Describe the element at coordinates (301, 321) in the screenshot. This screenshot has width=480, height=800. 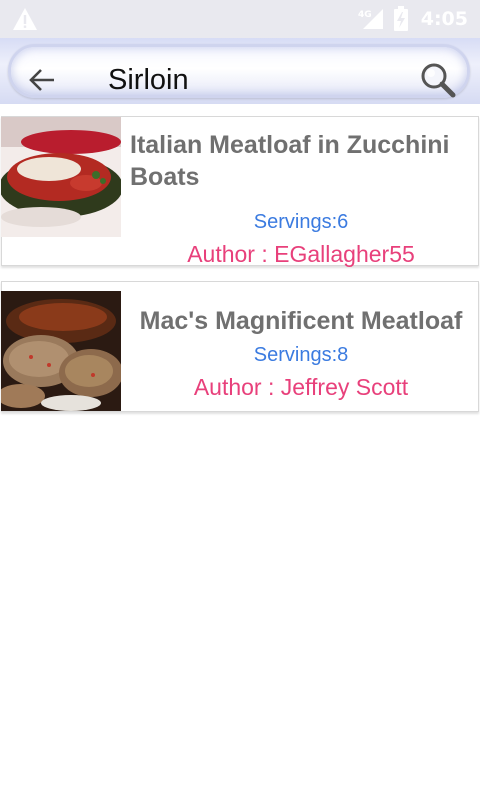
I see `recipe-title: Mac's Magnificent Meatloaf` at that location.